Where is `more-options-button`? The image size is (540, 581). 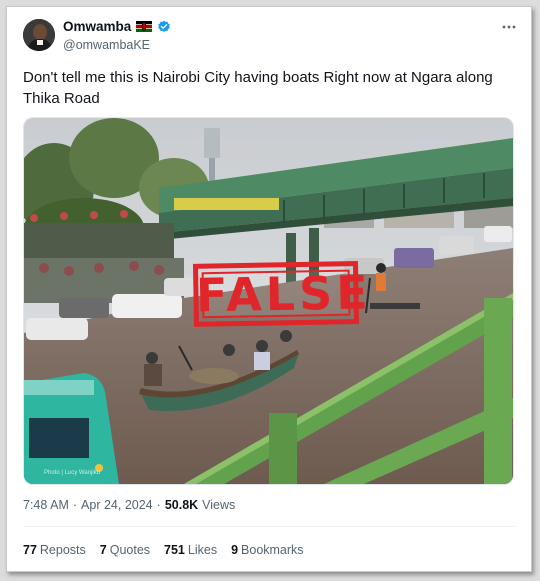
more-options-button is located at coordinates (509, 29).